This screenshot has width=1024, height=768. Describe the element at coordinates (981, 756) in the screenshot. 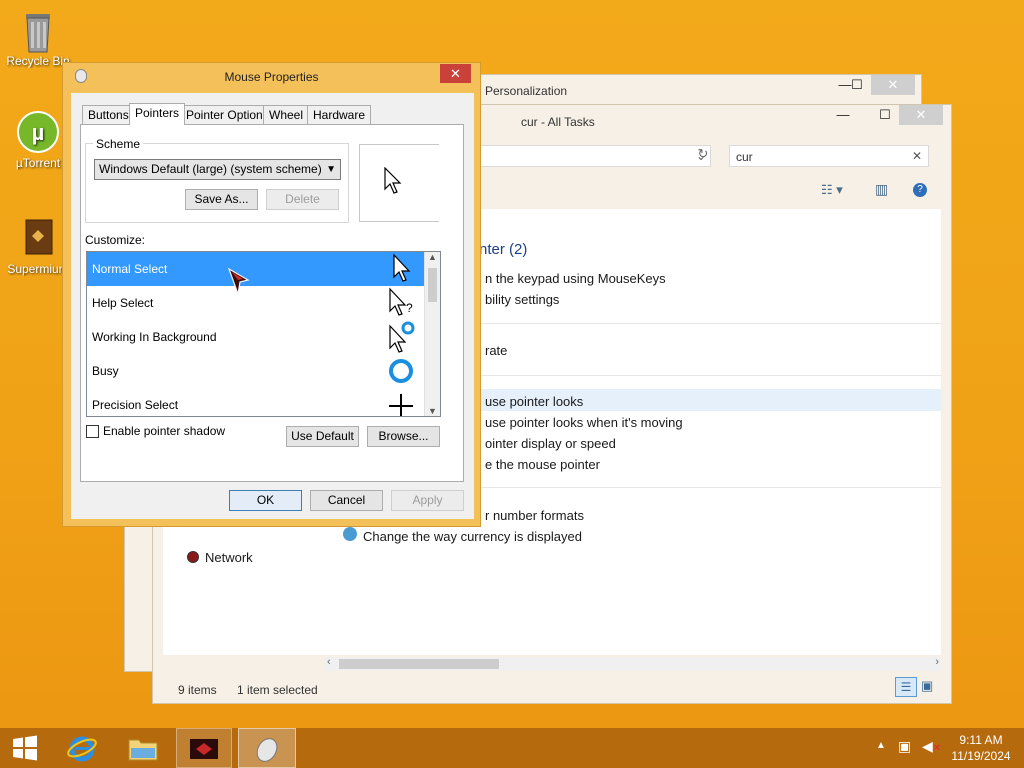

I see `clock-date: 11/19/2024` at that location.